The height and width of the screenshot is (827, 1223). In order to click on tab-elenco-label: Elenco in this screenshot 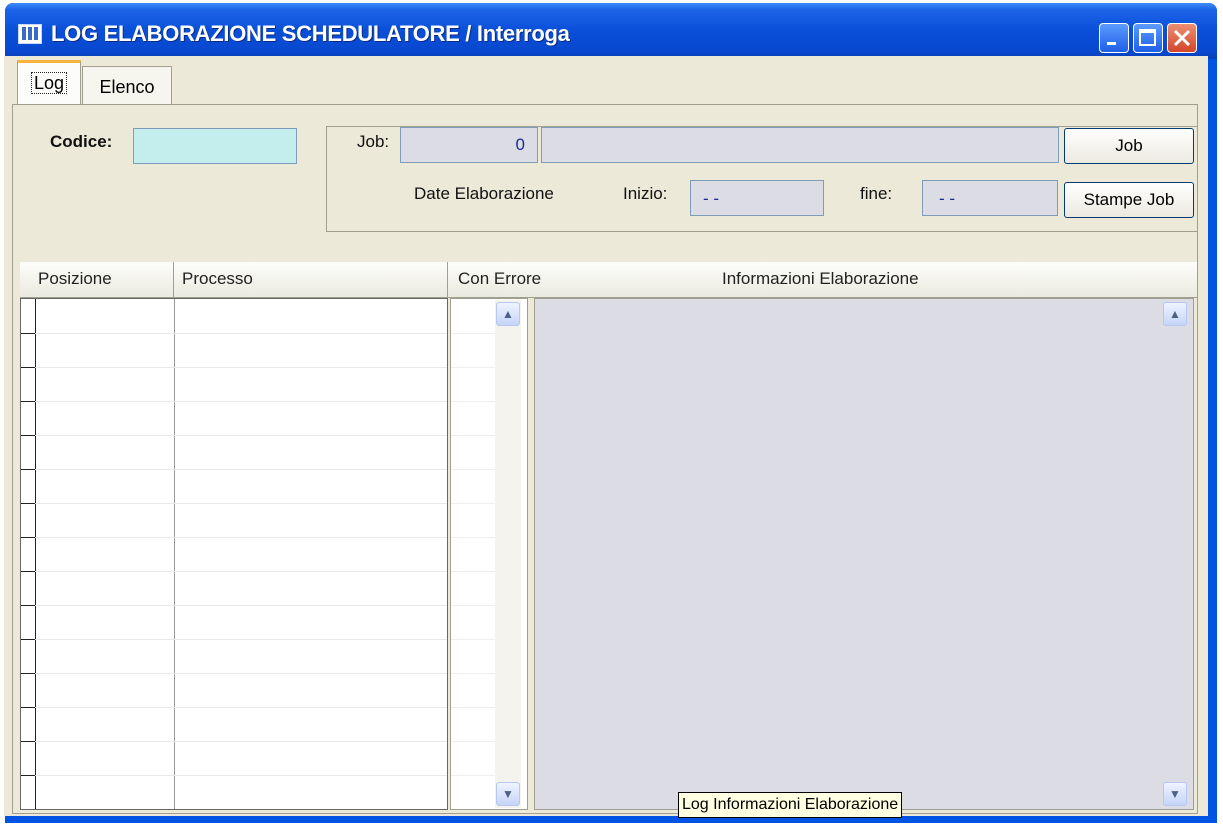, I will do `click(127, 87)`.